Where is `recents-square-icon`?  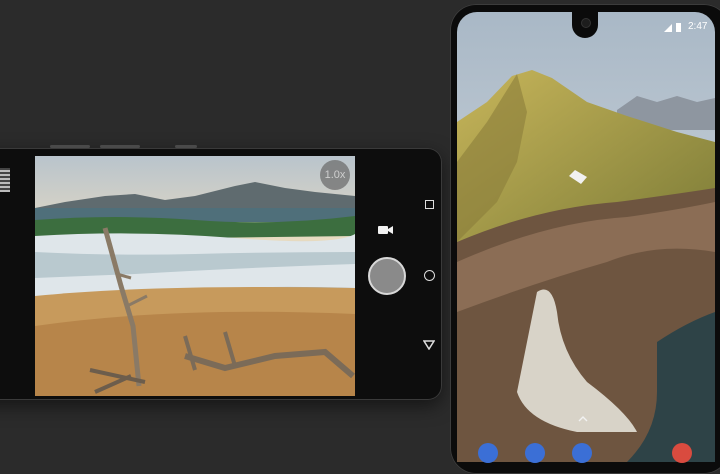
recents-square-icon is located at coordinates (429, 204).